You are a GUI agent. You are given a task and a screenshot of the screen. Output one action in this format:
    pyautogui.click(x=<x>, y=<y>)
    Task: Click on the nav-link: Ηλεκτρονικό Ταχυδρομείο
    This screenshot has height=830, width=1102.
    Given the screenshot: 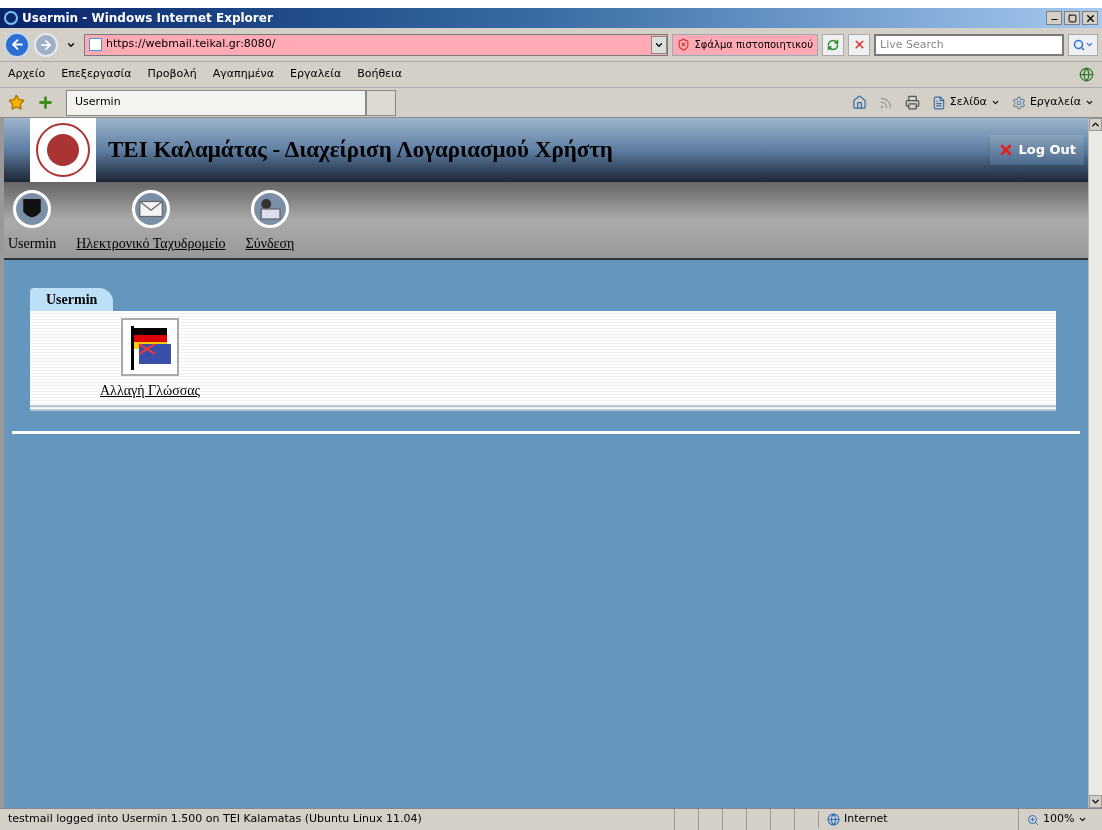 What is the action you would take?
    pyautogui.click(x=151, y=243)
    